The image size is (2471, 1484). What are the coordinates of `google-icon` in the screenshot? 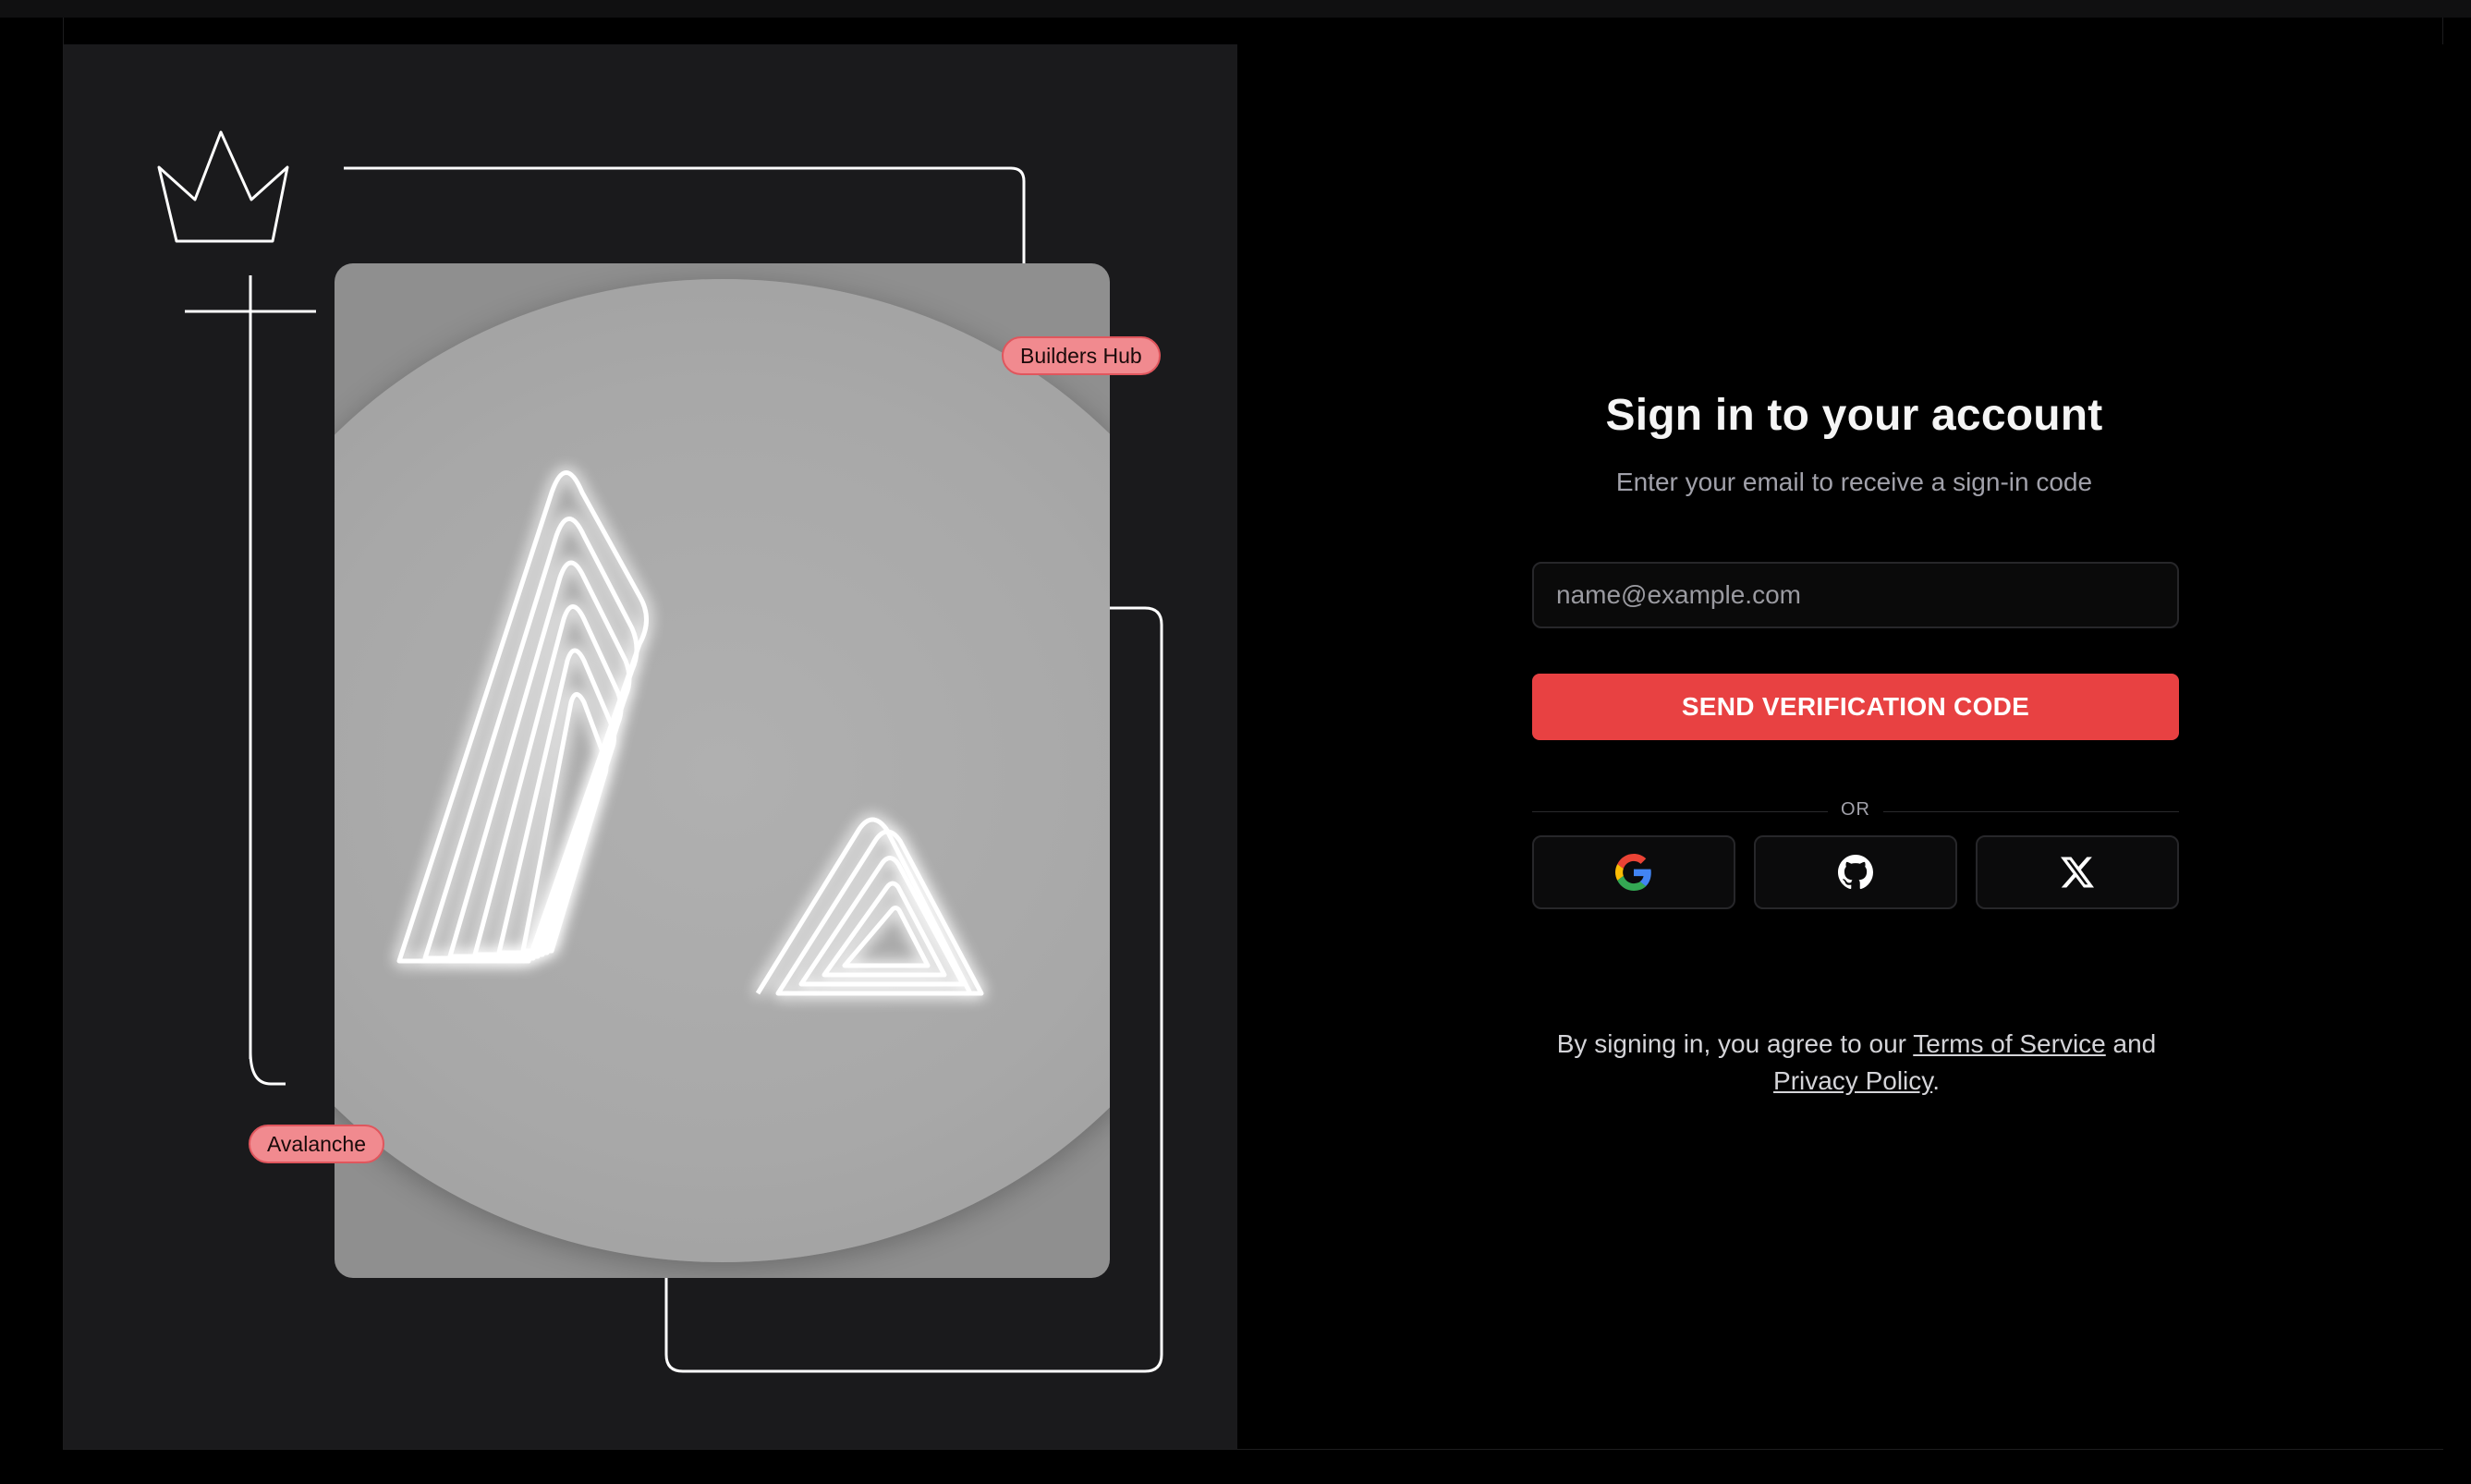 It's located at (1633, 872).